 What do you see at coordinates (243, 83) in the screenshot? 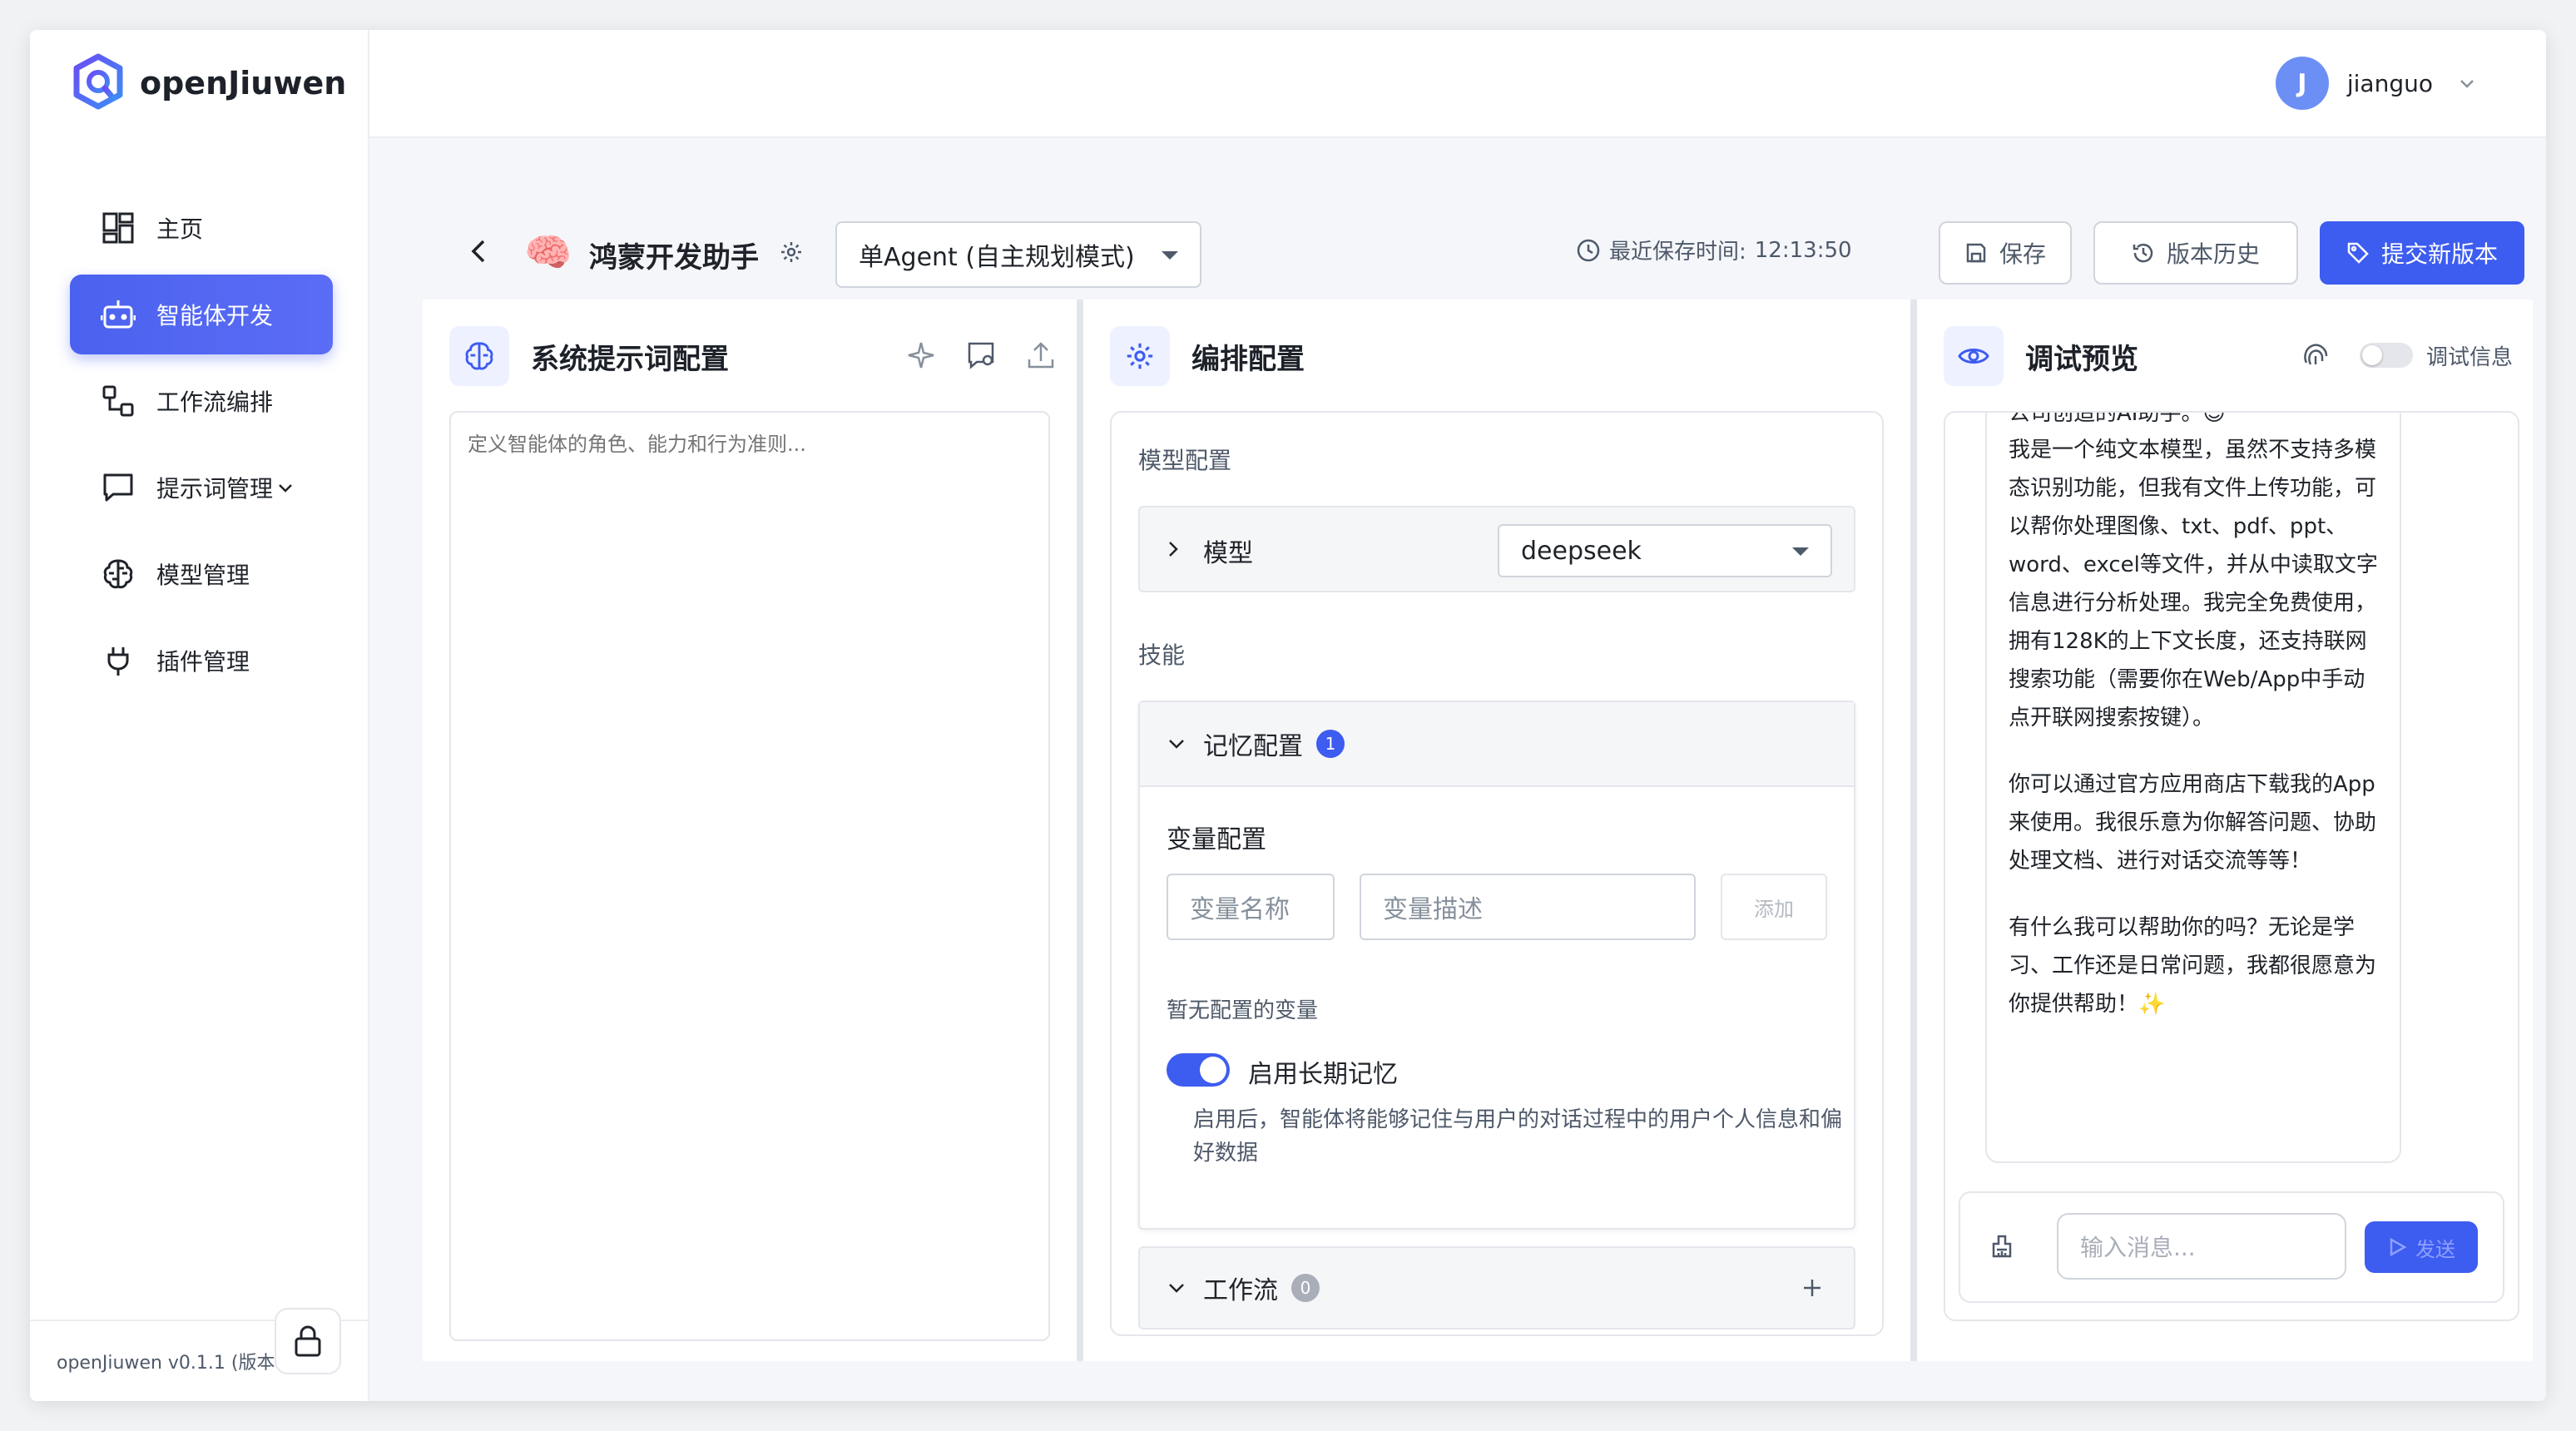
I see `app-name: openJiuwen` at bounding box center [243, 83].